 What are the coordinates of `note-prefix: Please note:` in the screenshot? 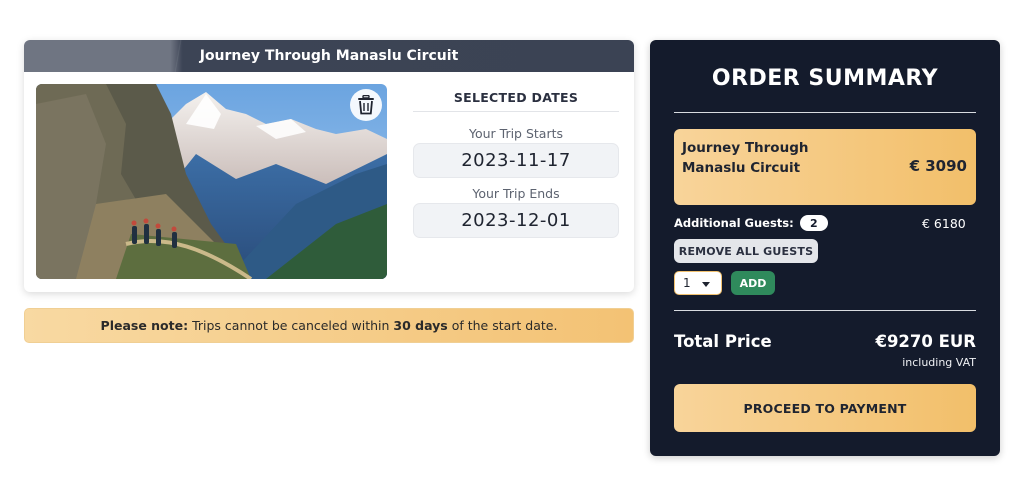 It's located at (144, 325).